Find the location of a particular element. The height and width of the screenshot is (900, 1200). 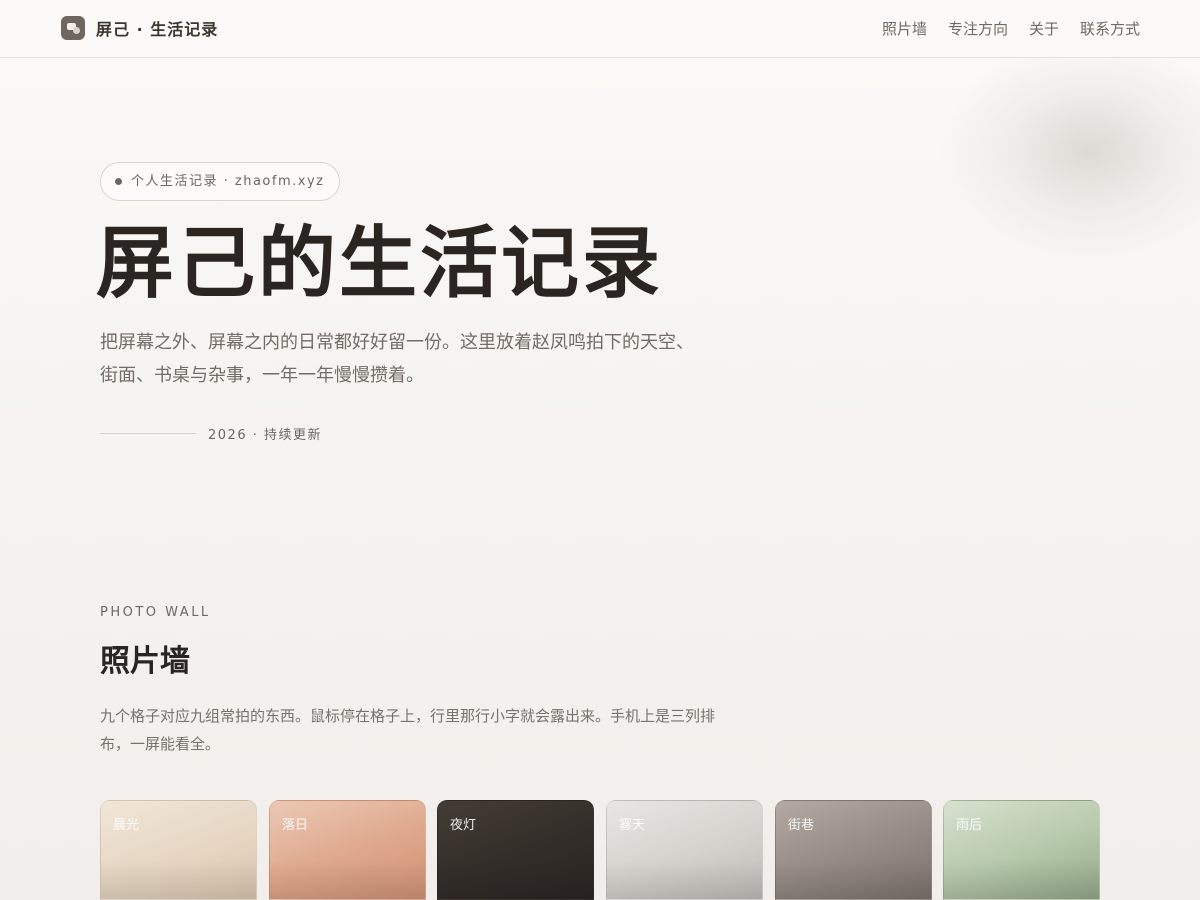

nav-item-contact: 联系方式 is located at coordinates (1110, 28).